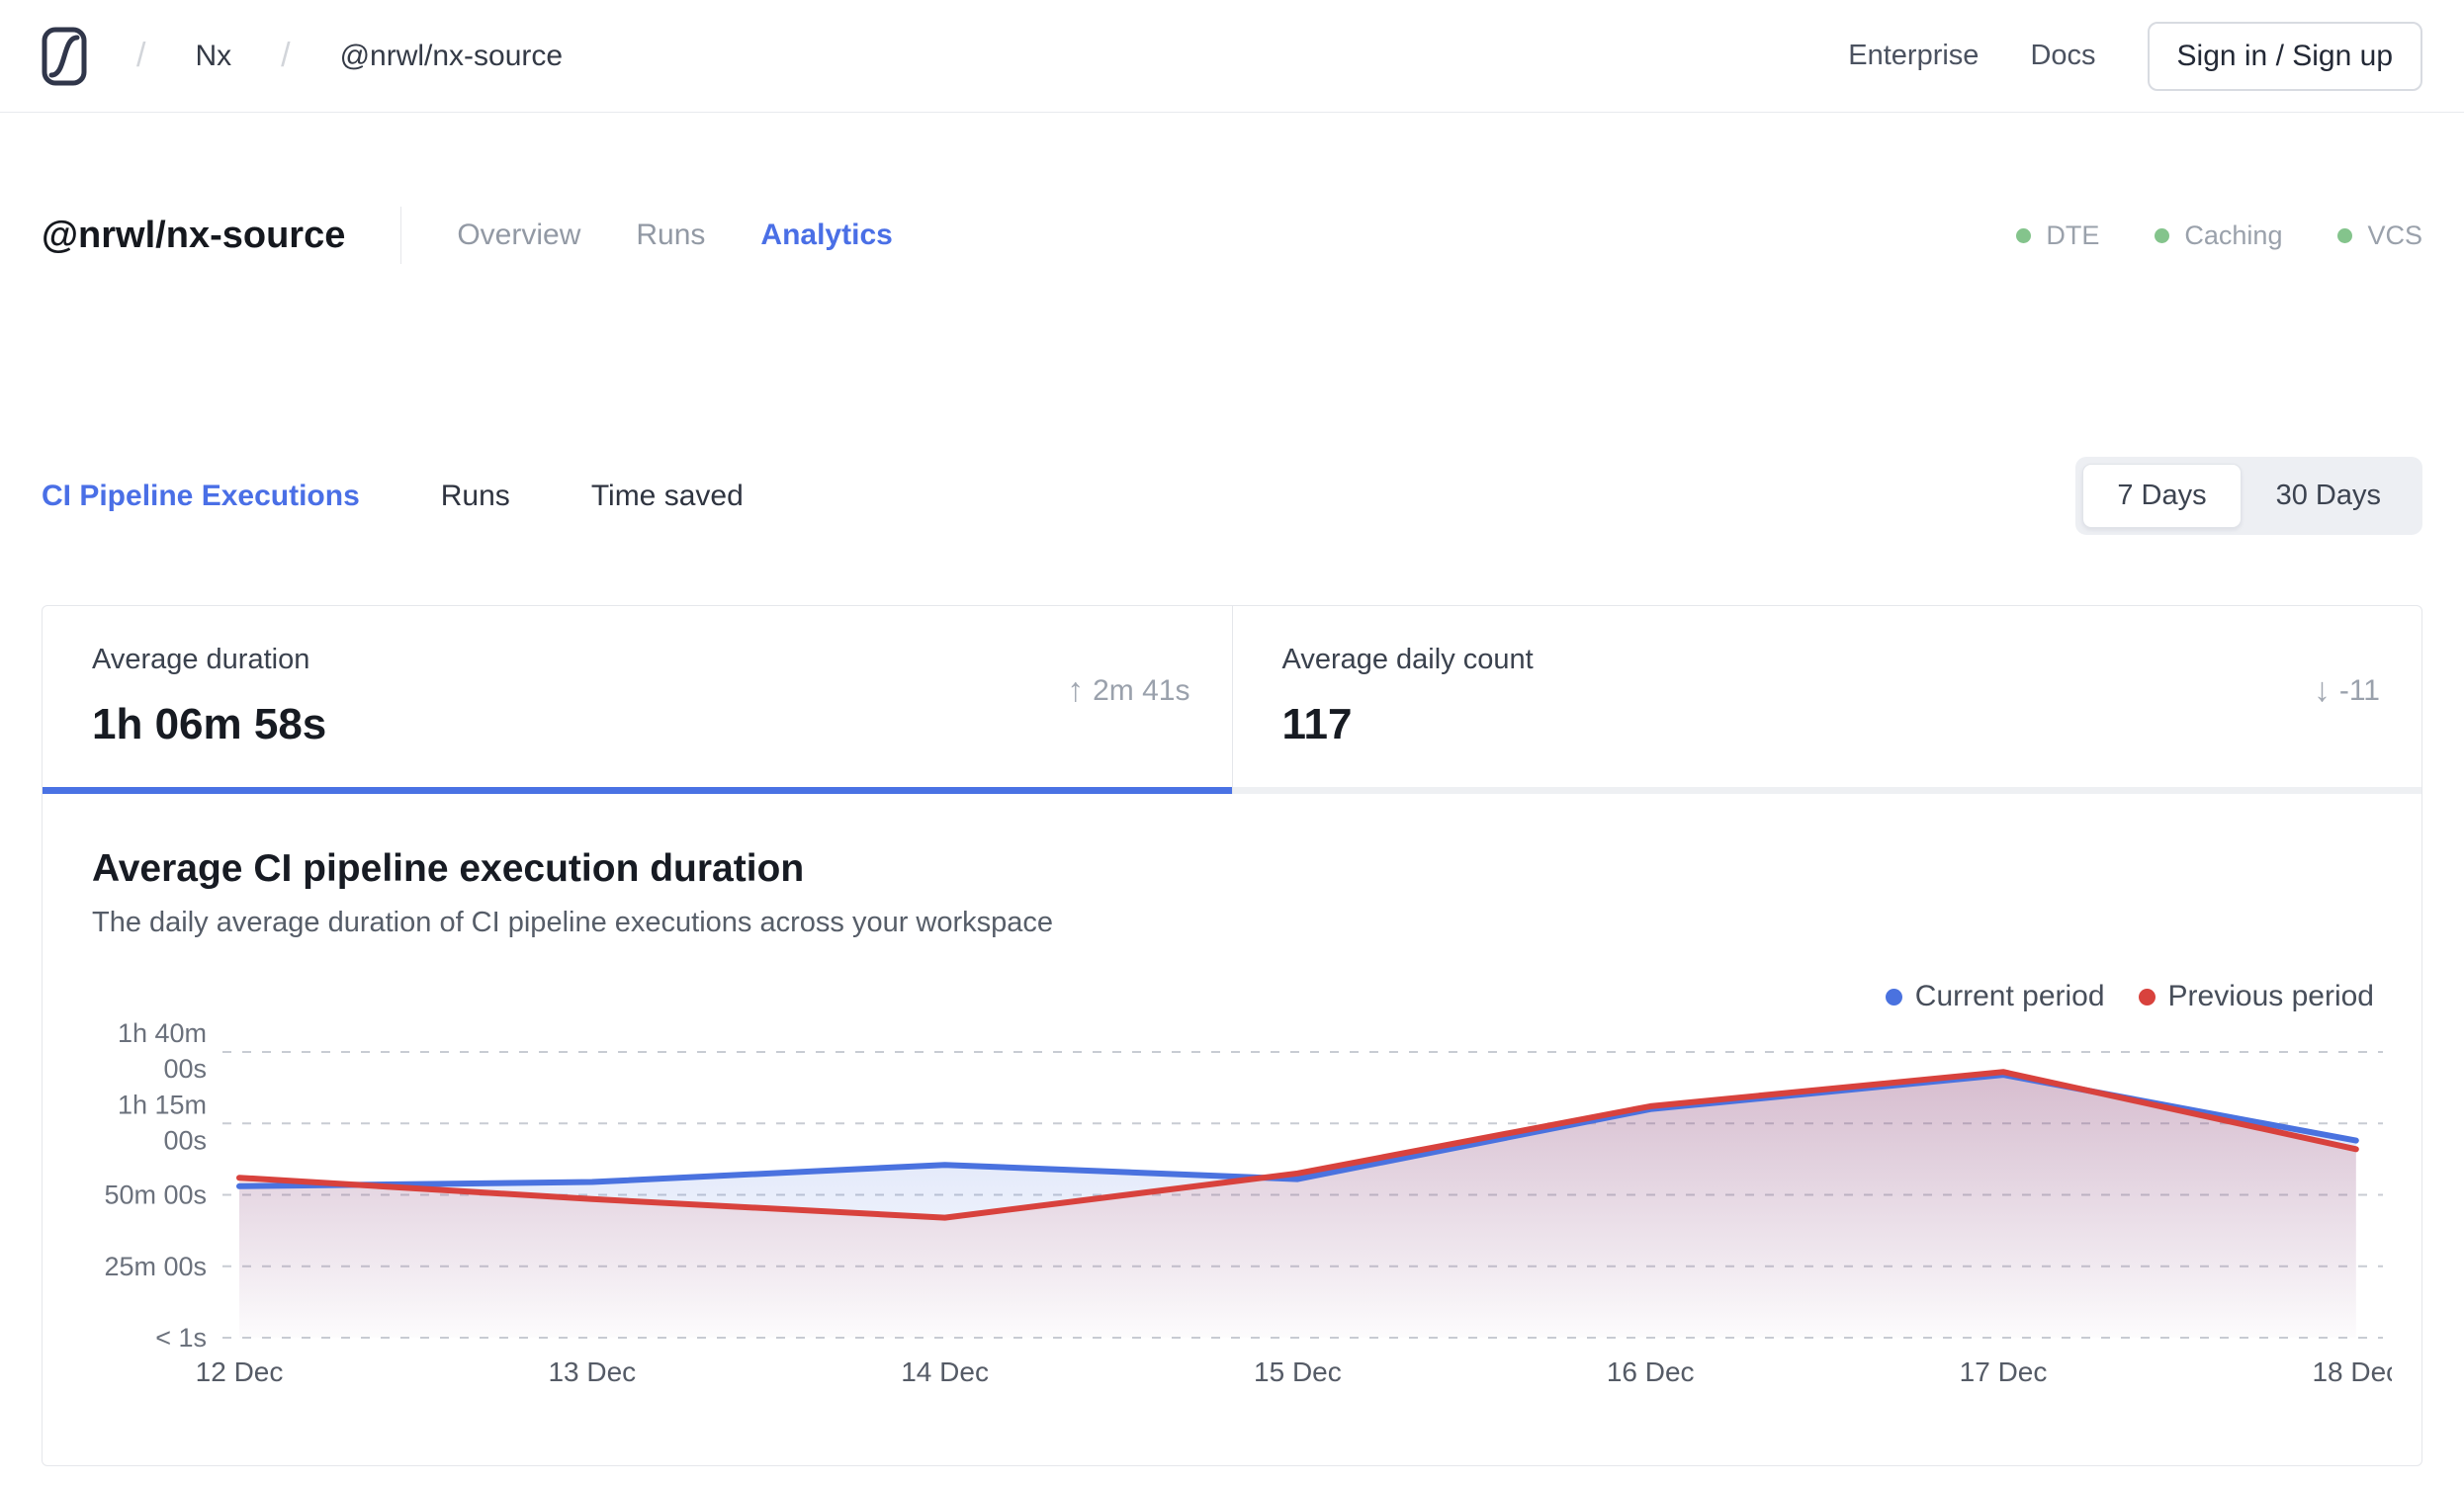  I want to click on legend-item-previous-period: Previous period, so click(2256, 997).